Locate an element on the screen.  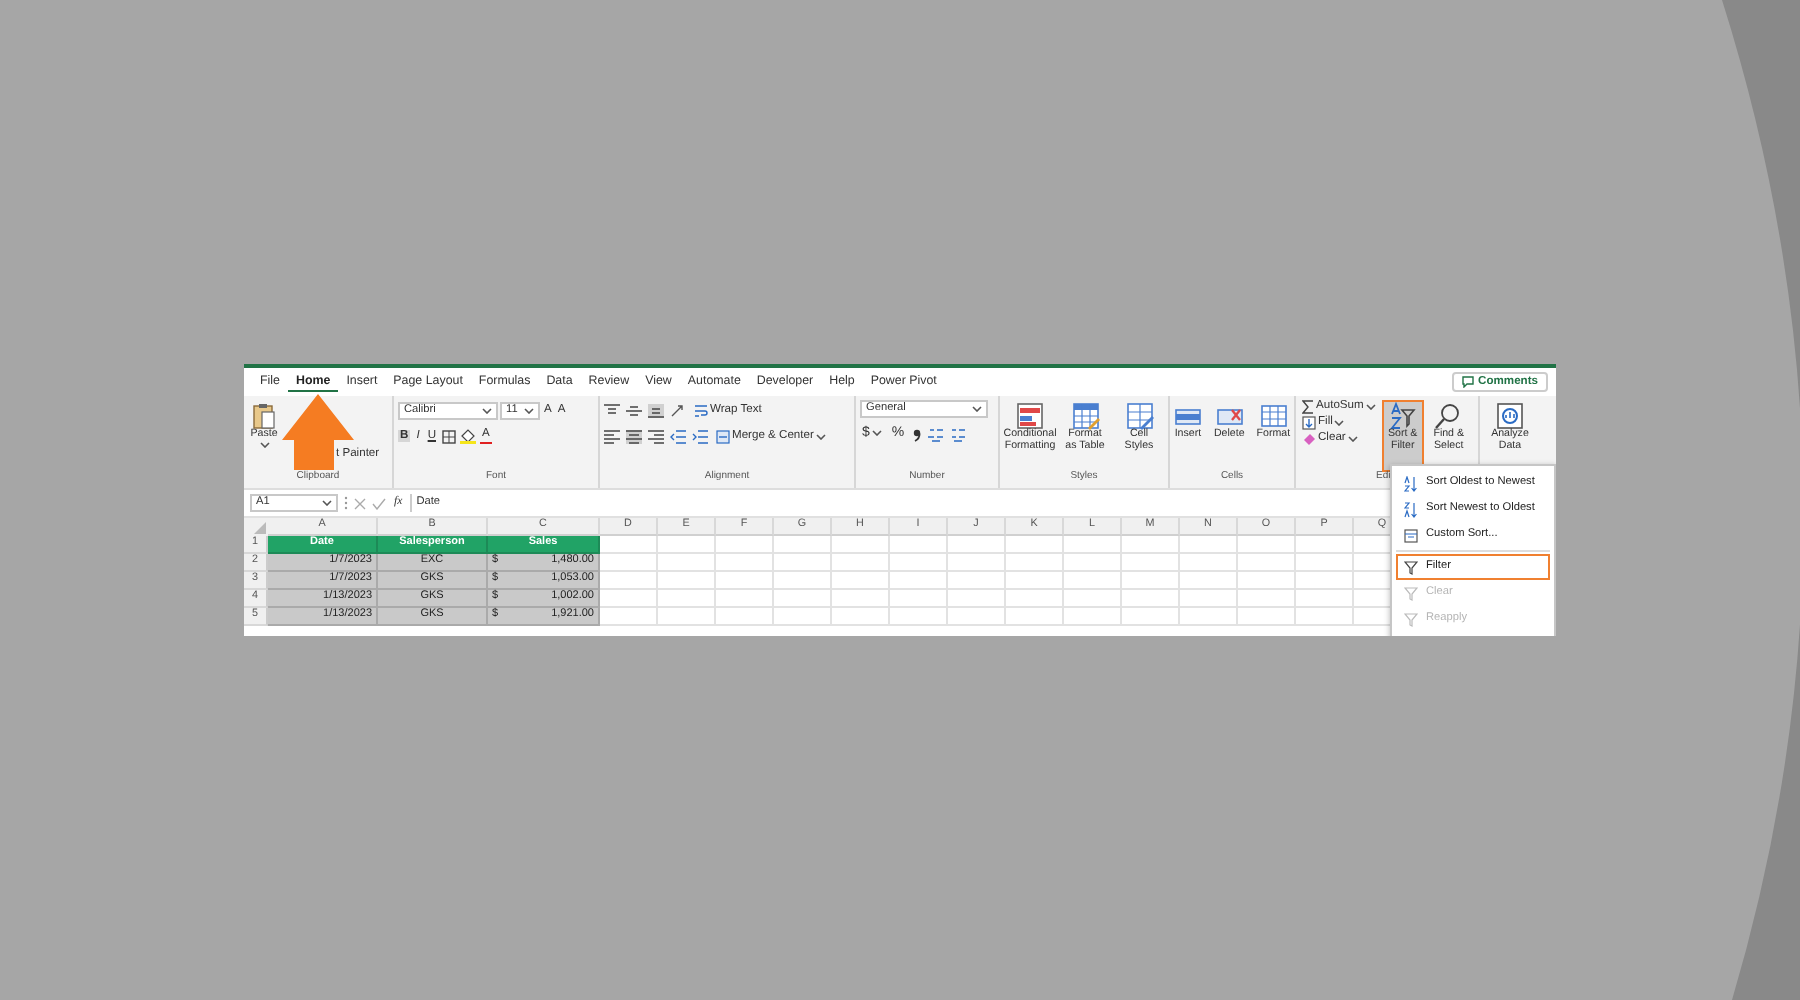
cancel-icon is located at coordinates (360, 503).